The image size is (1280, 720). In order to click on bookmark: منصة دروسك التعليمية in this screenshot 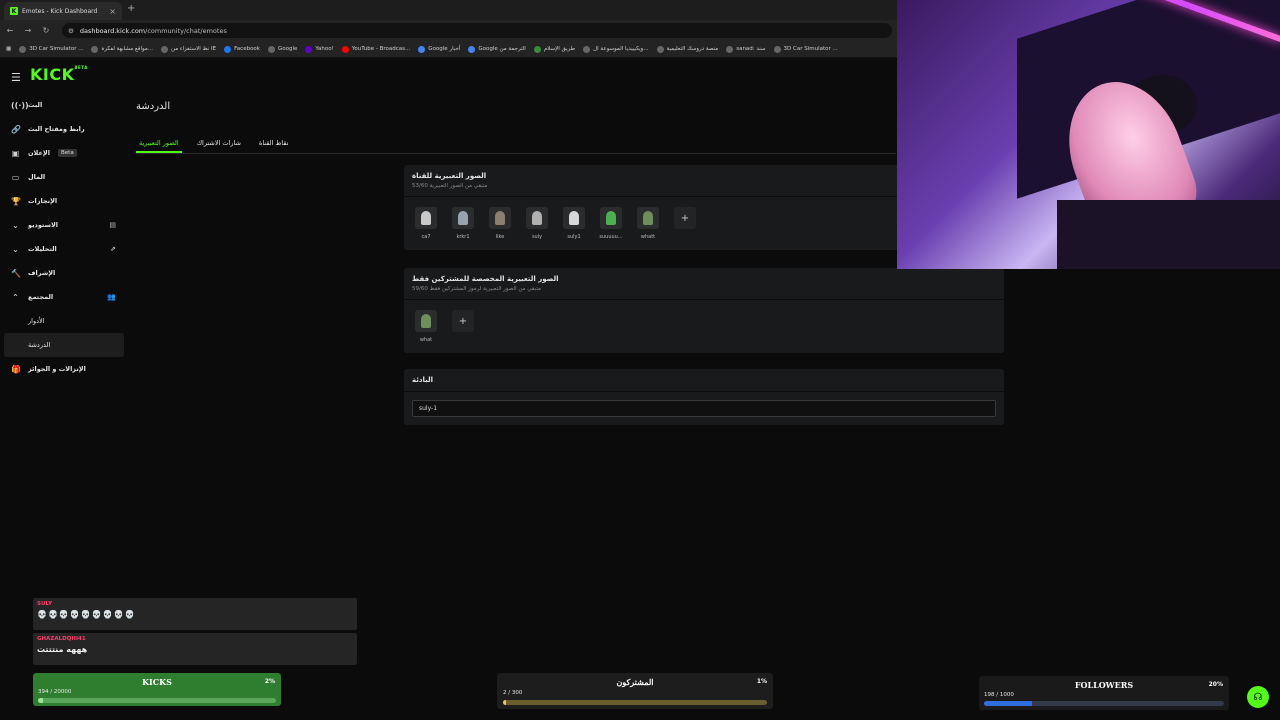, I will do `click(687, 49)`.